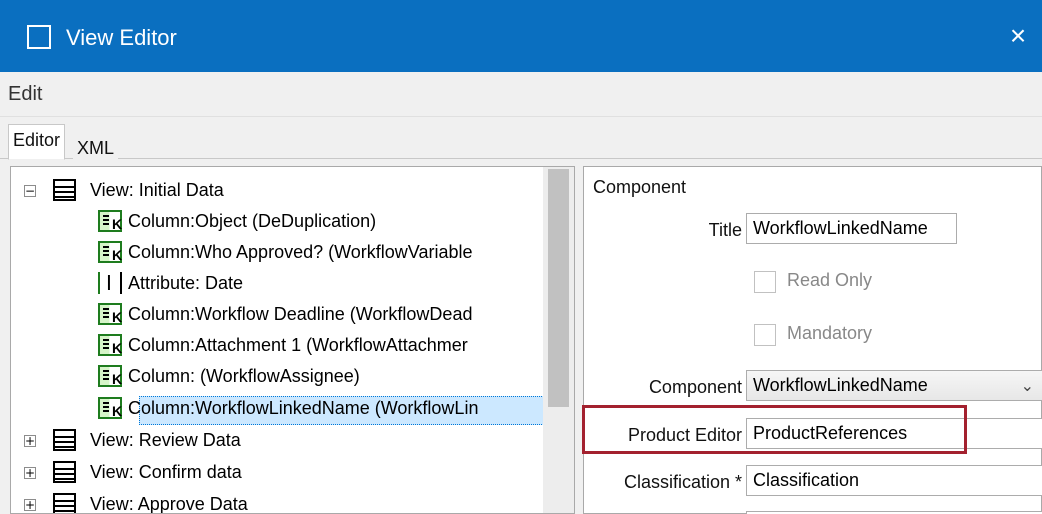 This screenshot has width=1042, height=514. Describe the element at coordinates (684, 435) in the screenshot. I see `product-editor-label: Product Editor` at that location.